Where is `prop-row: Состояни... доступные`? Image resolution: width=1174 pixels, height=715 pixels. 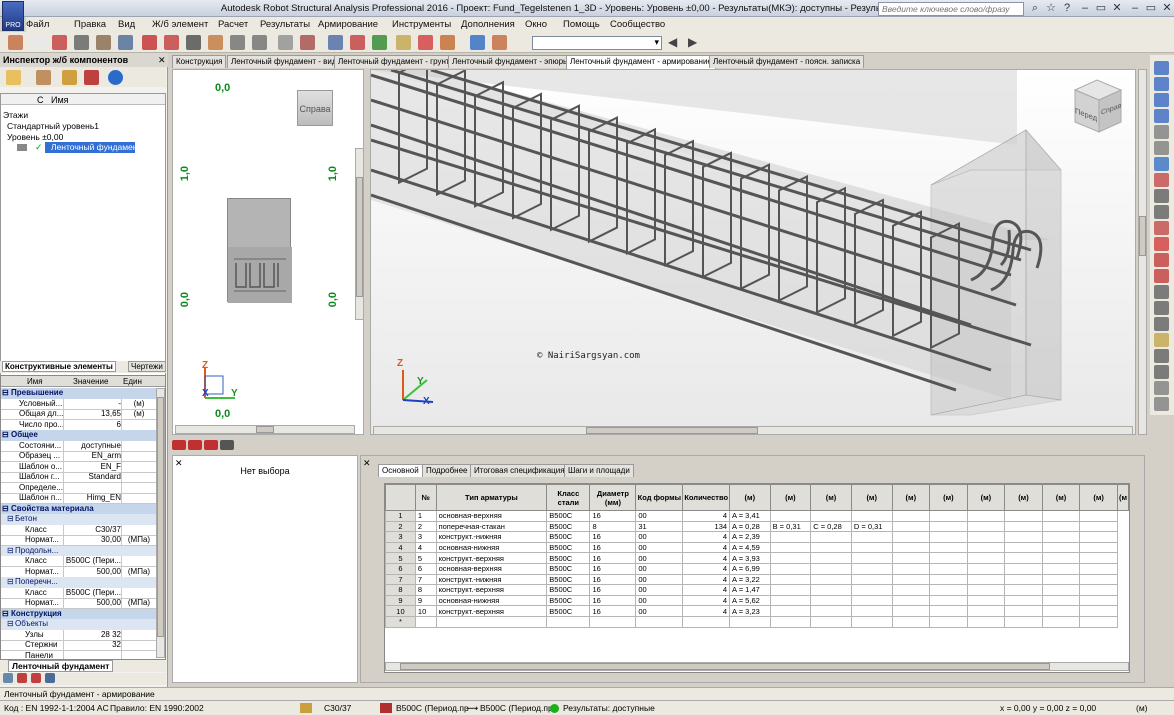 prop-row: Состояни... доступные is located at coordinates (78, 446).